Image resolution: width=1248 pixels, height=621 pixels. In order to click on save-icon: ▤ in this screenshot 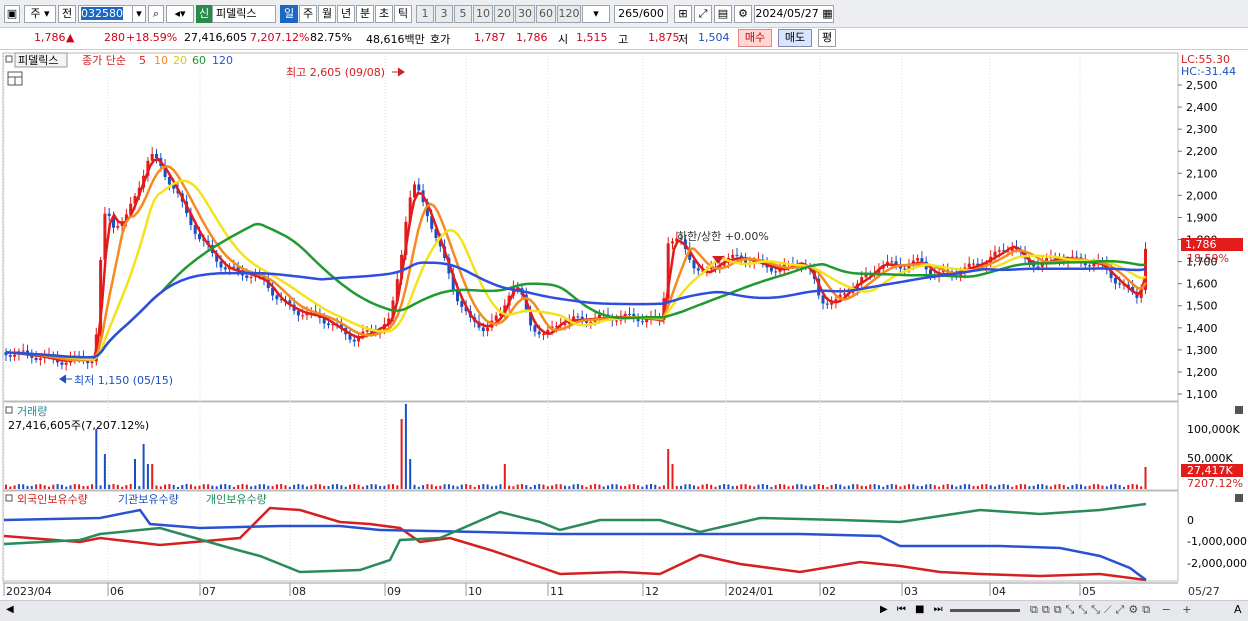, I will do `click(723, 14)`.